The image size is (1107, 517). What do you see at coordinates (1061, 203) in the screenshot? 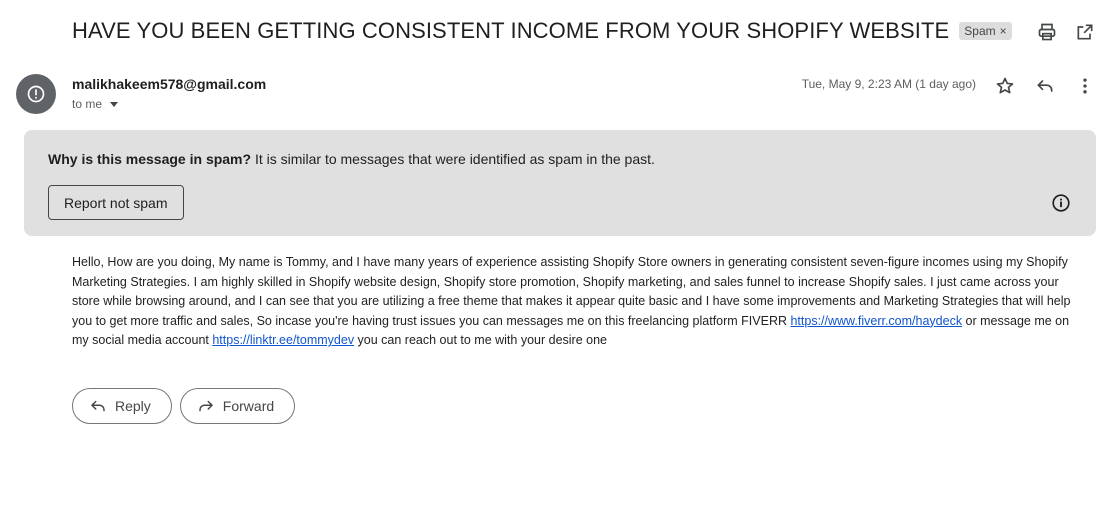
I see `info-icon` at bounding box center [1061, 203].